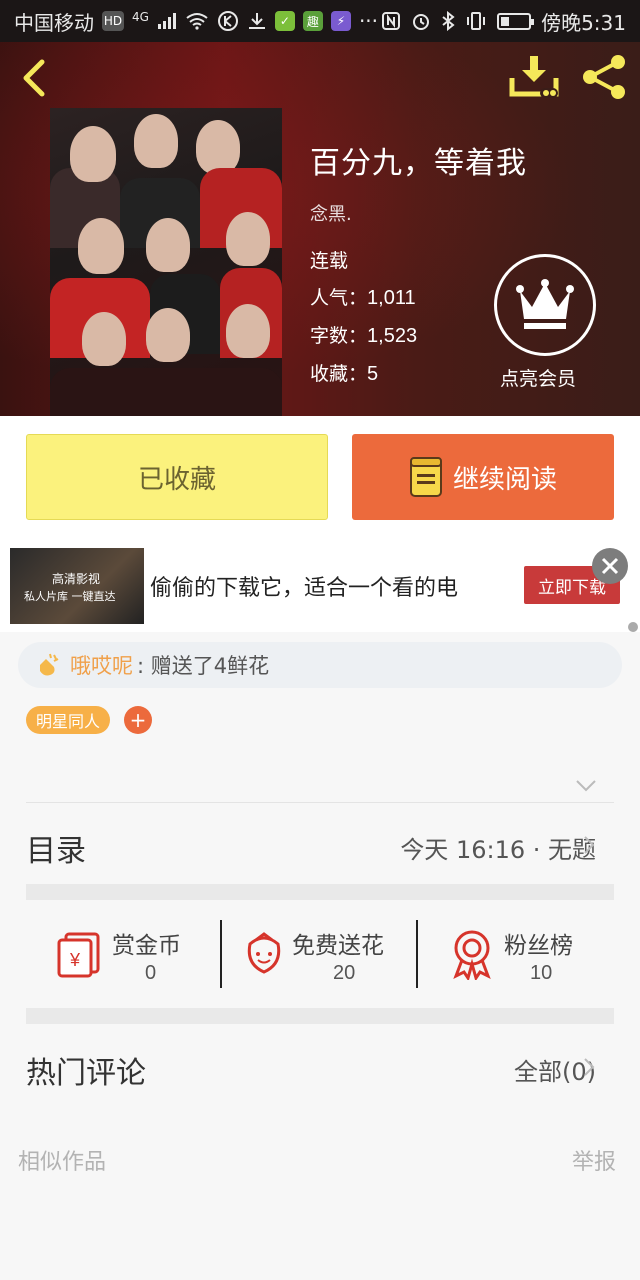  I want to click on hot-comments-title: 热门评论, so click(86, 1073).